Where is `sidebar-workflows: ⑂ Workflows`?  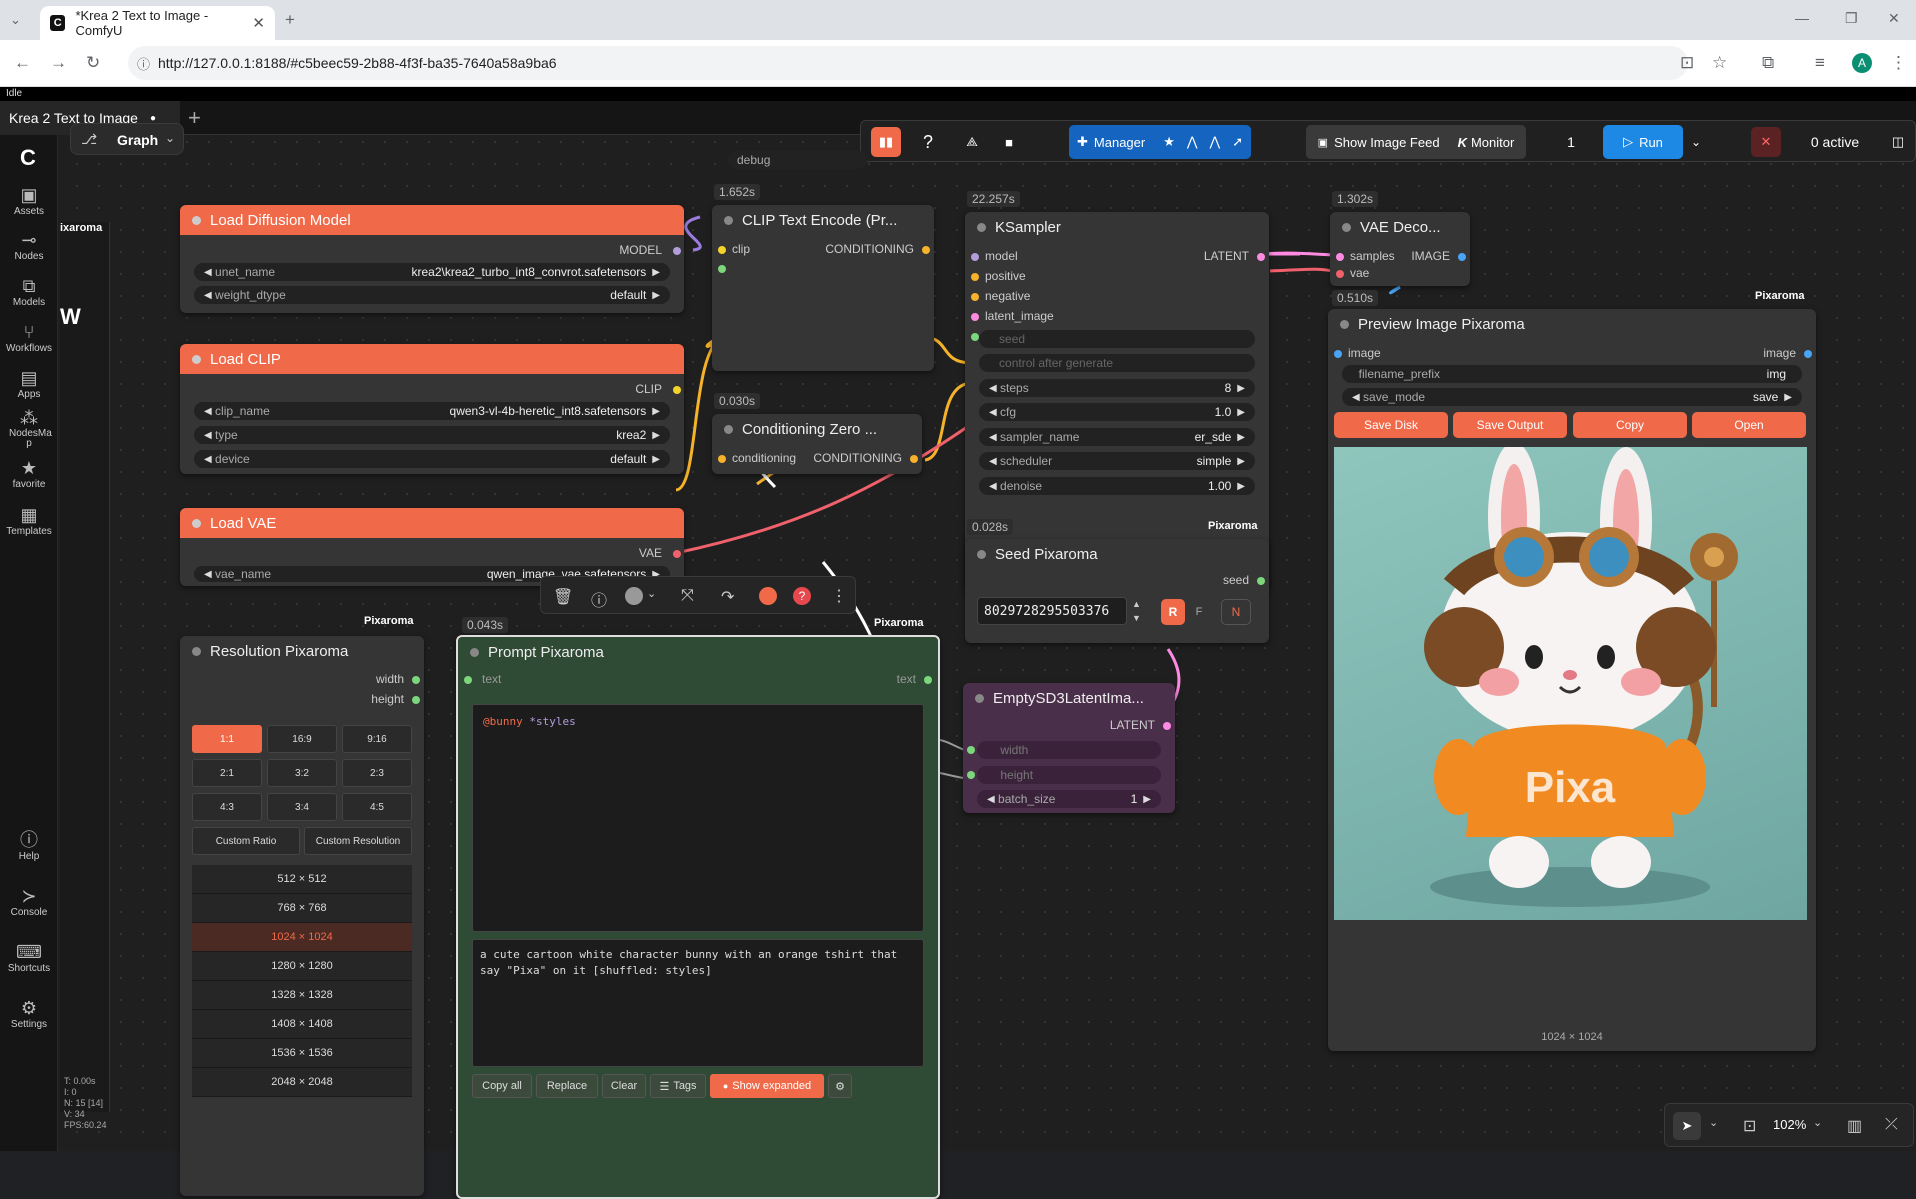
sidebar-workflows: ⑂ Workflows is located at coordinates (29, 337).